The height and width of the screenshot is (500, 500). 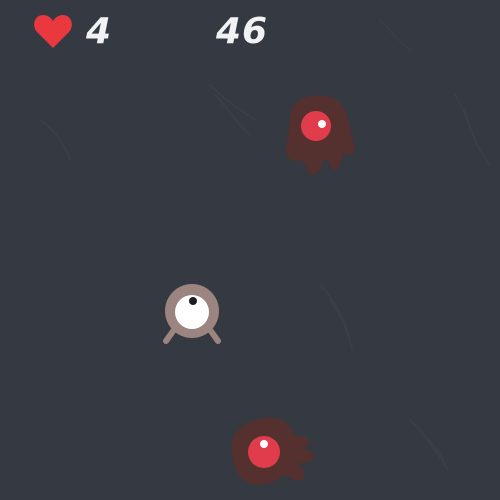 I want to click on score-counter: 46, so click(x=242, y=31).